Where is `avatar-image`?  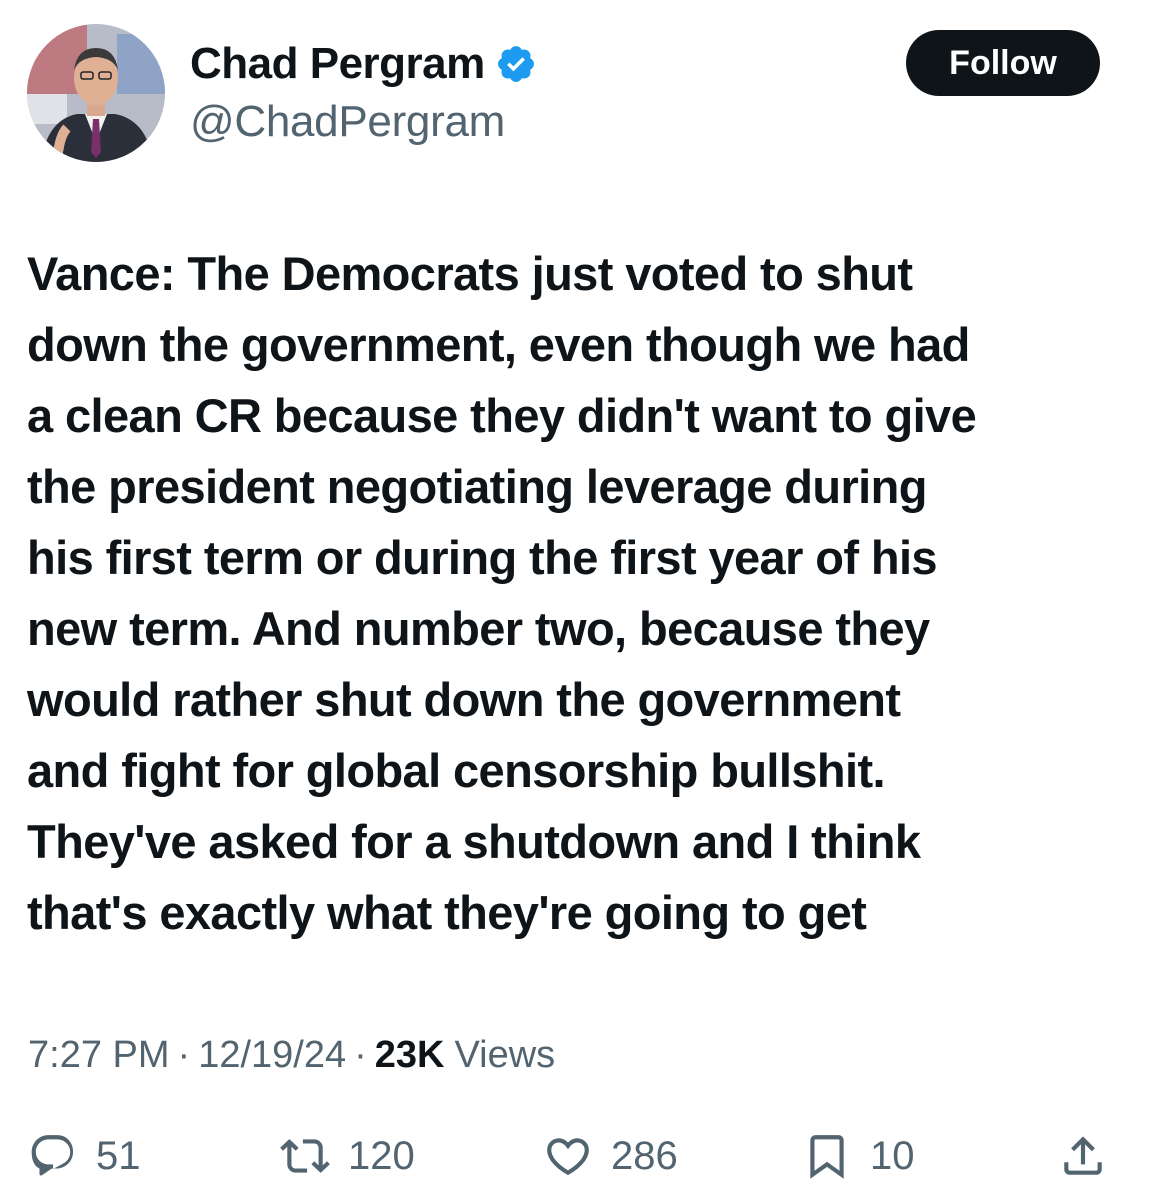 avatar-image is located at coordinates (96, 93).